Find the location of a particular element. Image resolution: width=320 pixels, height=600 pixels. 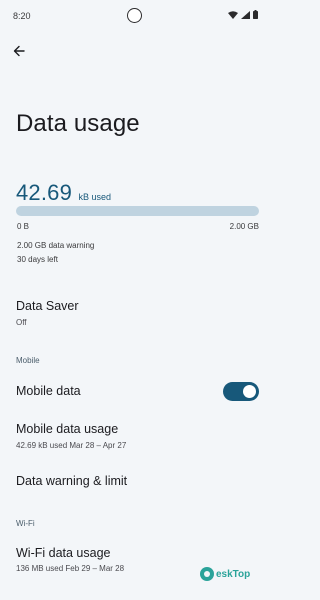

page-title: Data usage is located at coordinates (78, 123).